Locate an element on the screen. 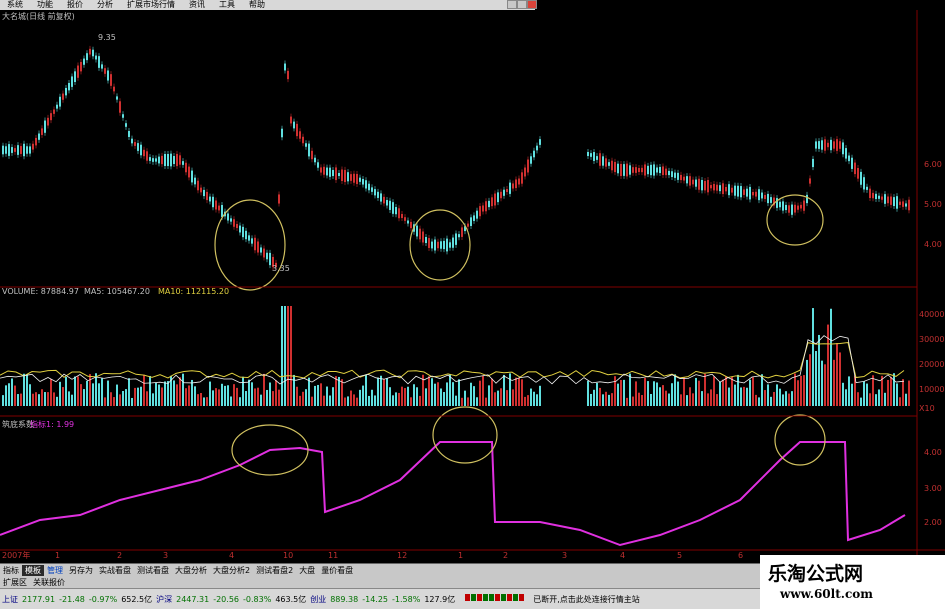  tab: 实战看盘 is located at coordinates (115, 570).